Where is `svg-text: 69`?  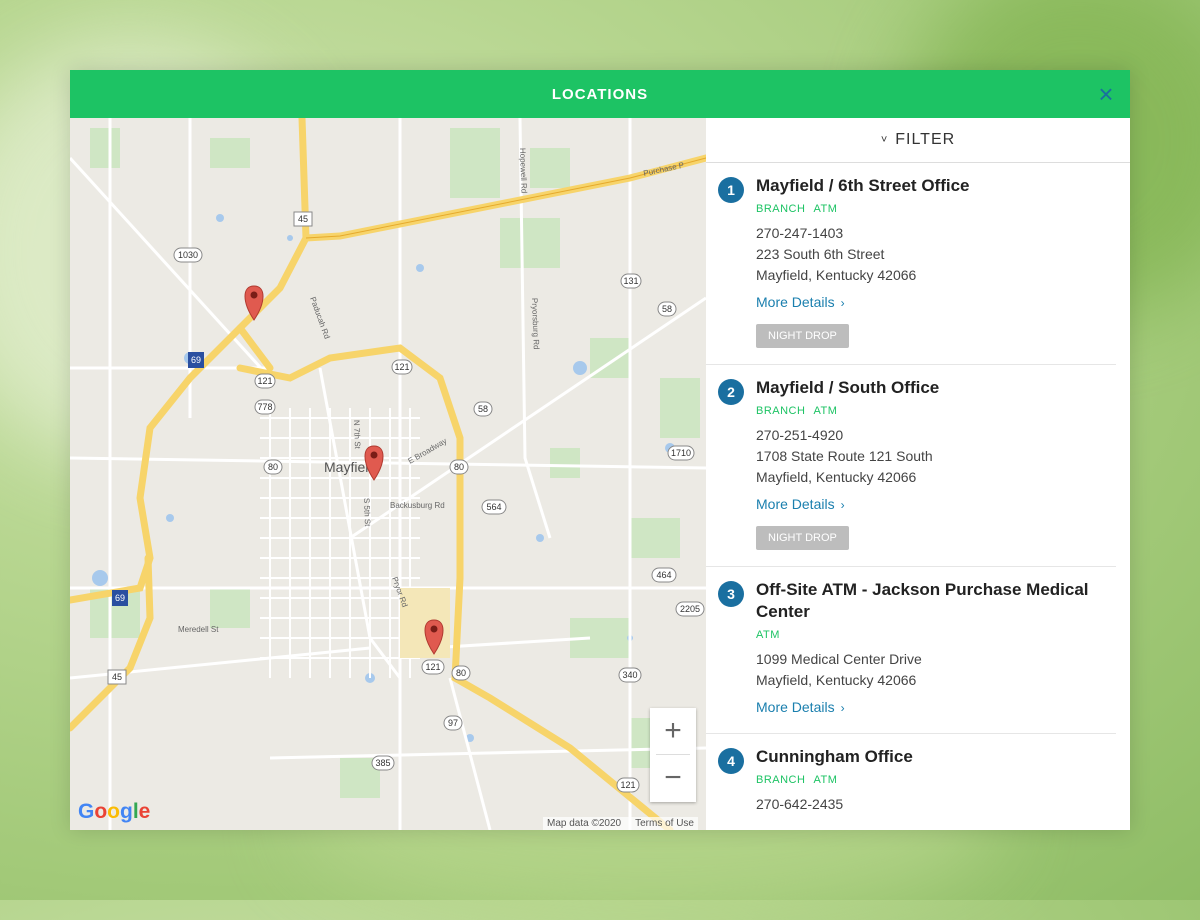 svg-text: 69 is located at coordinates (120, 598).